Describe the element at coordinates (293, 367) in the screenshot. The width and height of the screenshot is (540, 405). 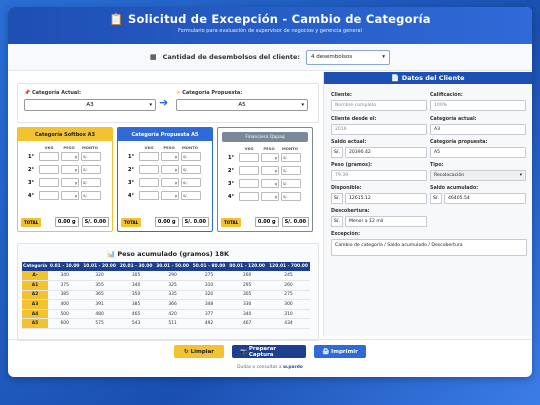
I see `contact-link: w.pardo` at that location.